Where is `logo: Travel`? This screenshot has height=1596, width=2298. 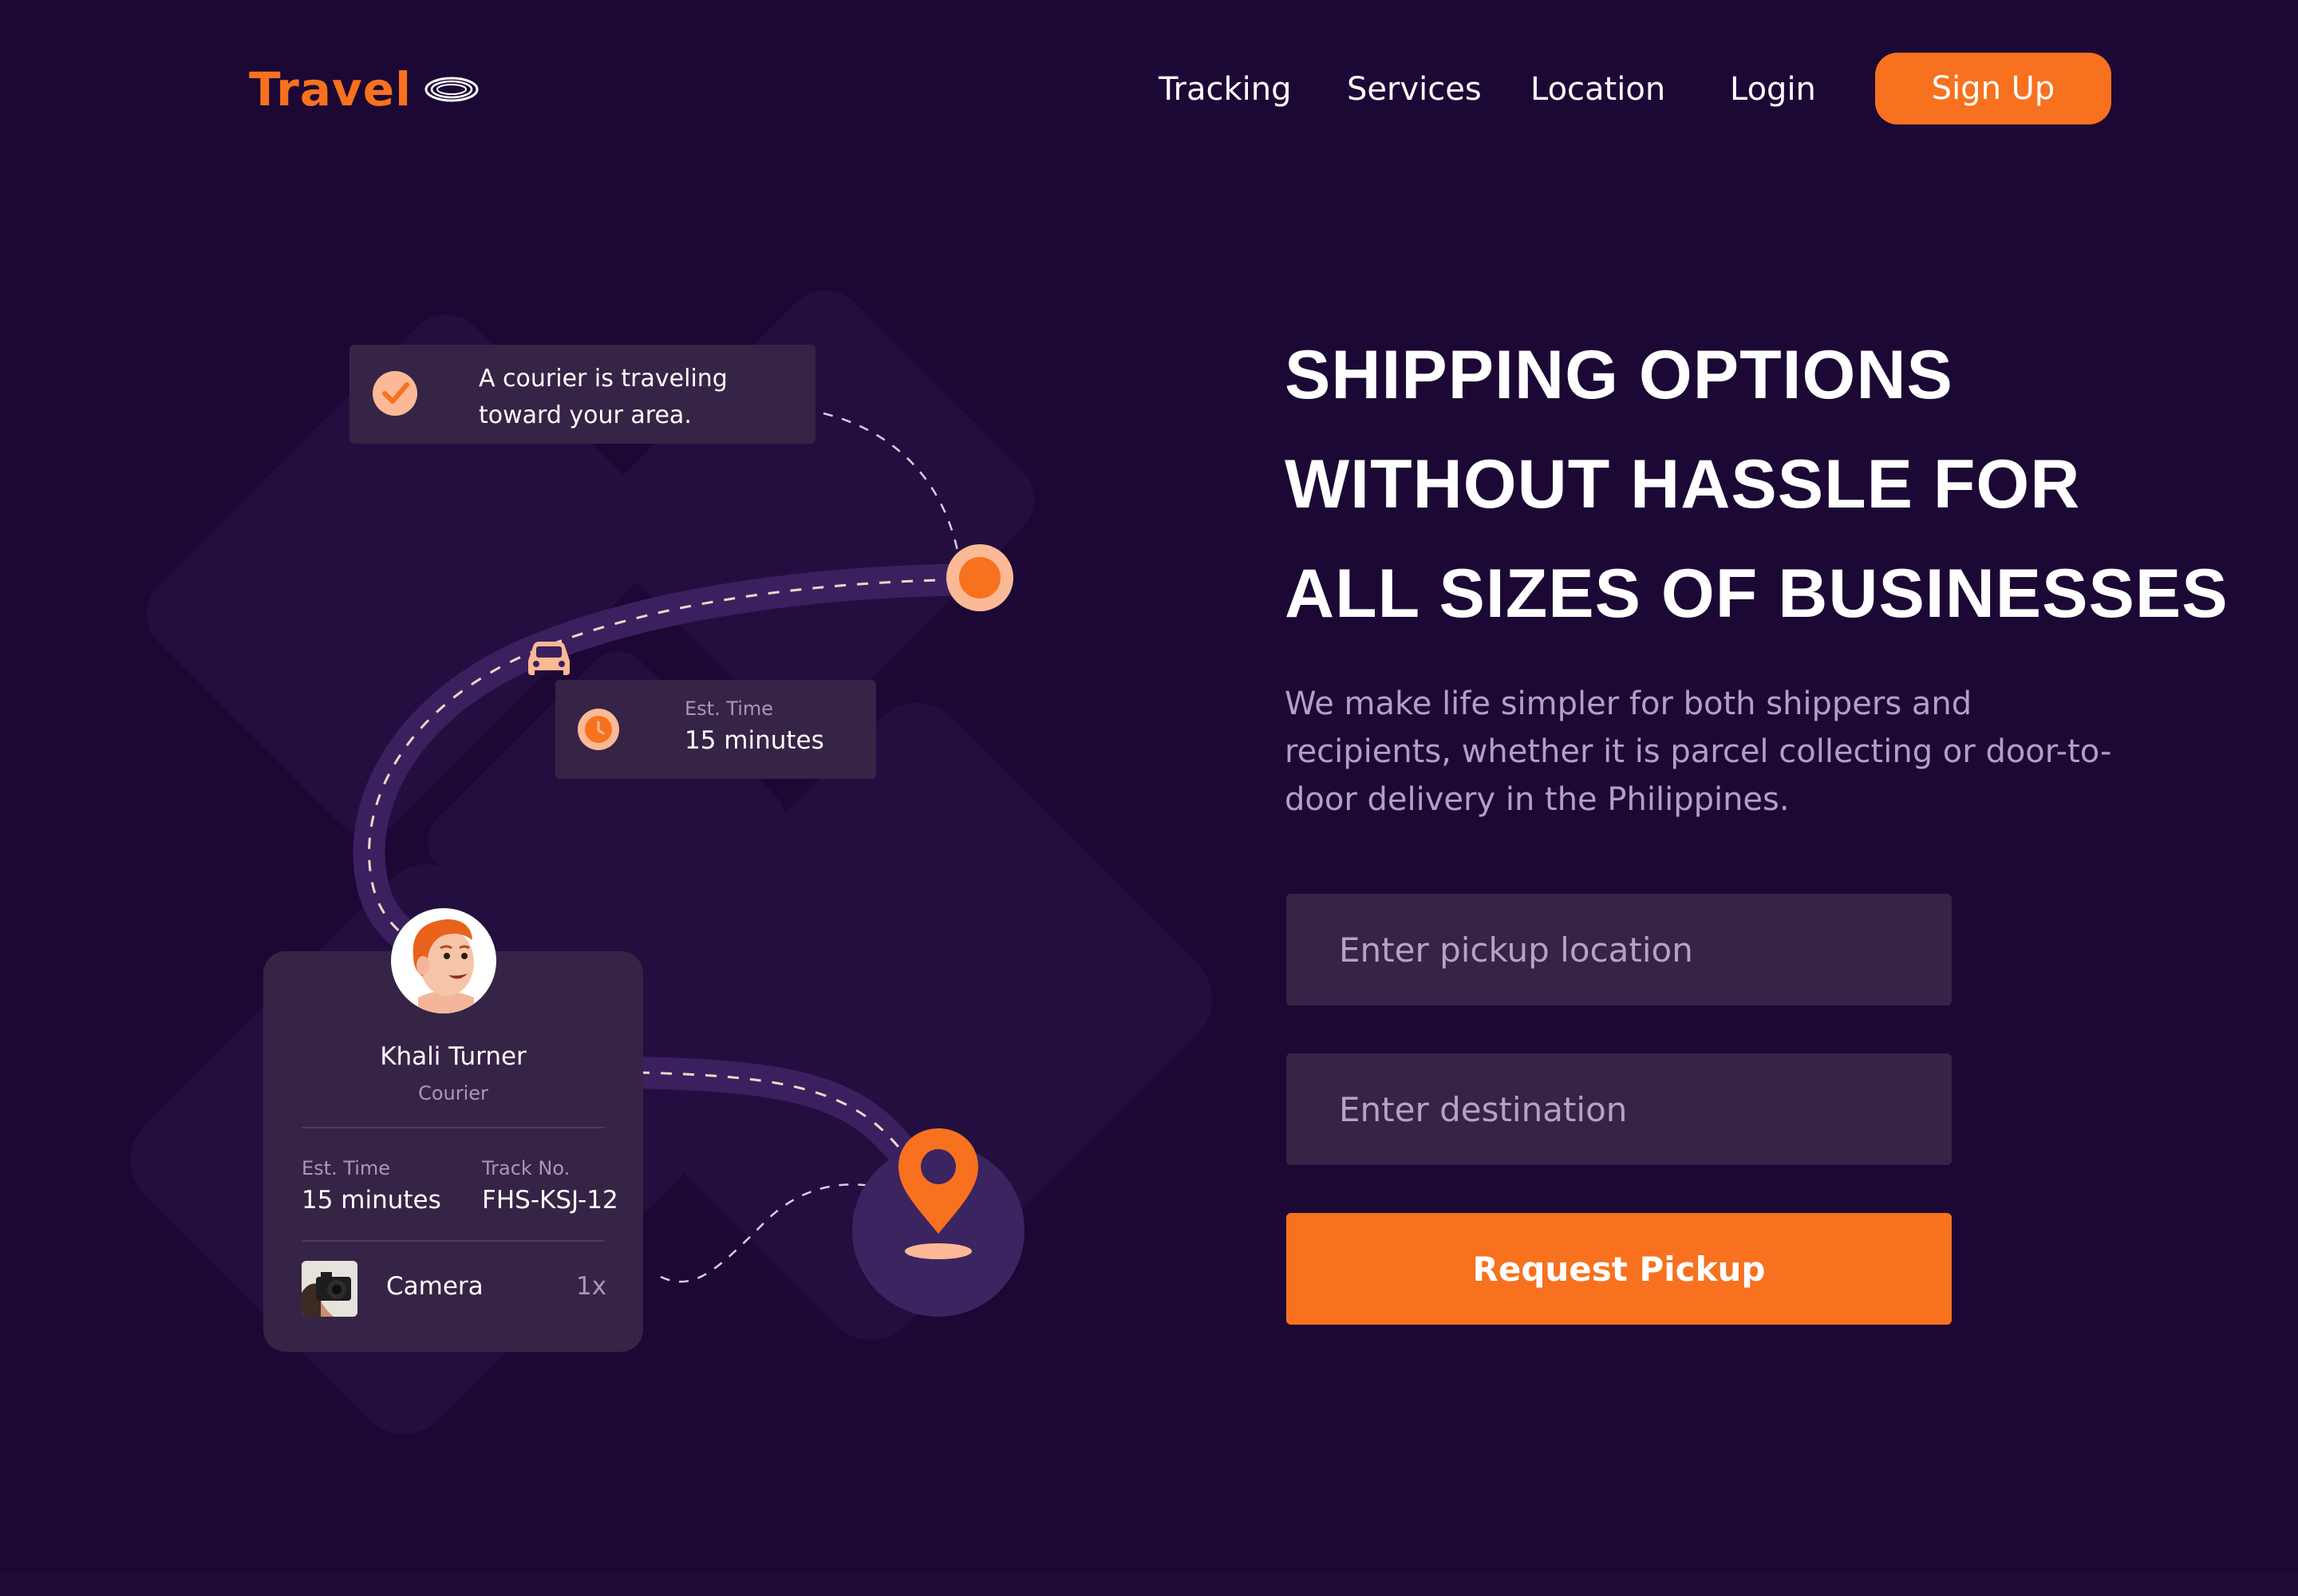 logo: Travel is located at coordinates (364, 89).